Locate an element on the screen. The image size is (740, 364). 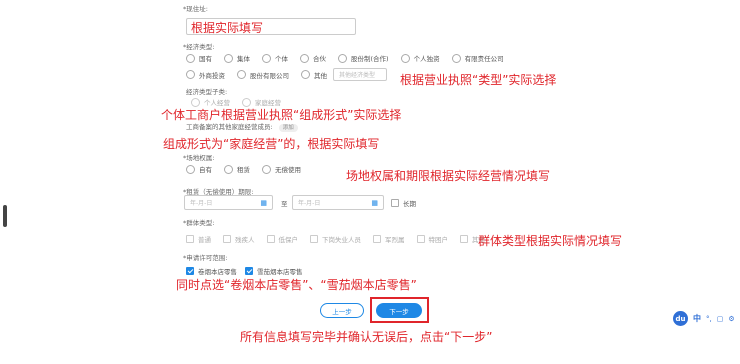
option-label: 合伙 is located at coordinates (319, 59).